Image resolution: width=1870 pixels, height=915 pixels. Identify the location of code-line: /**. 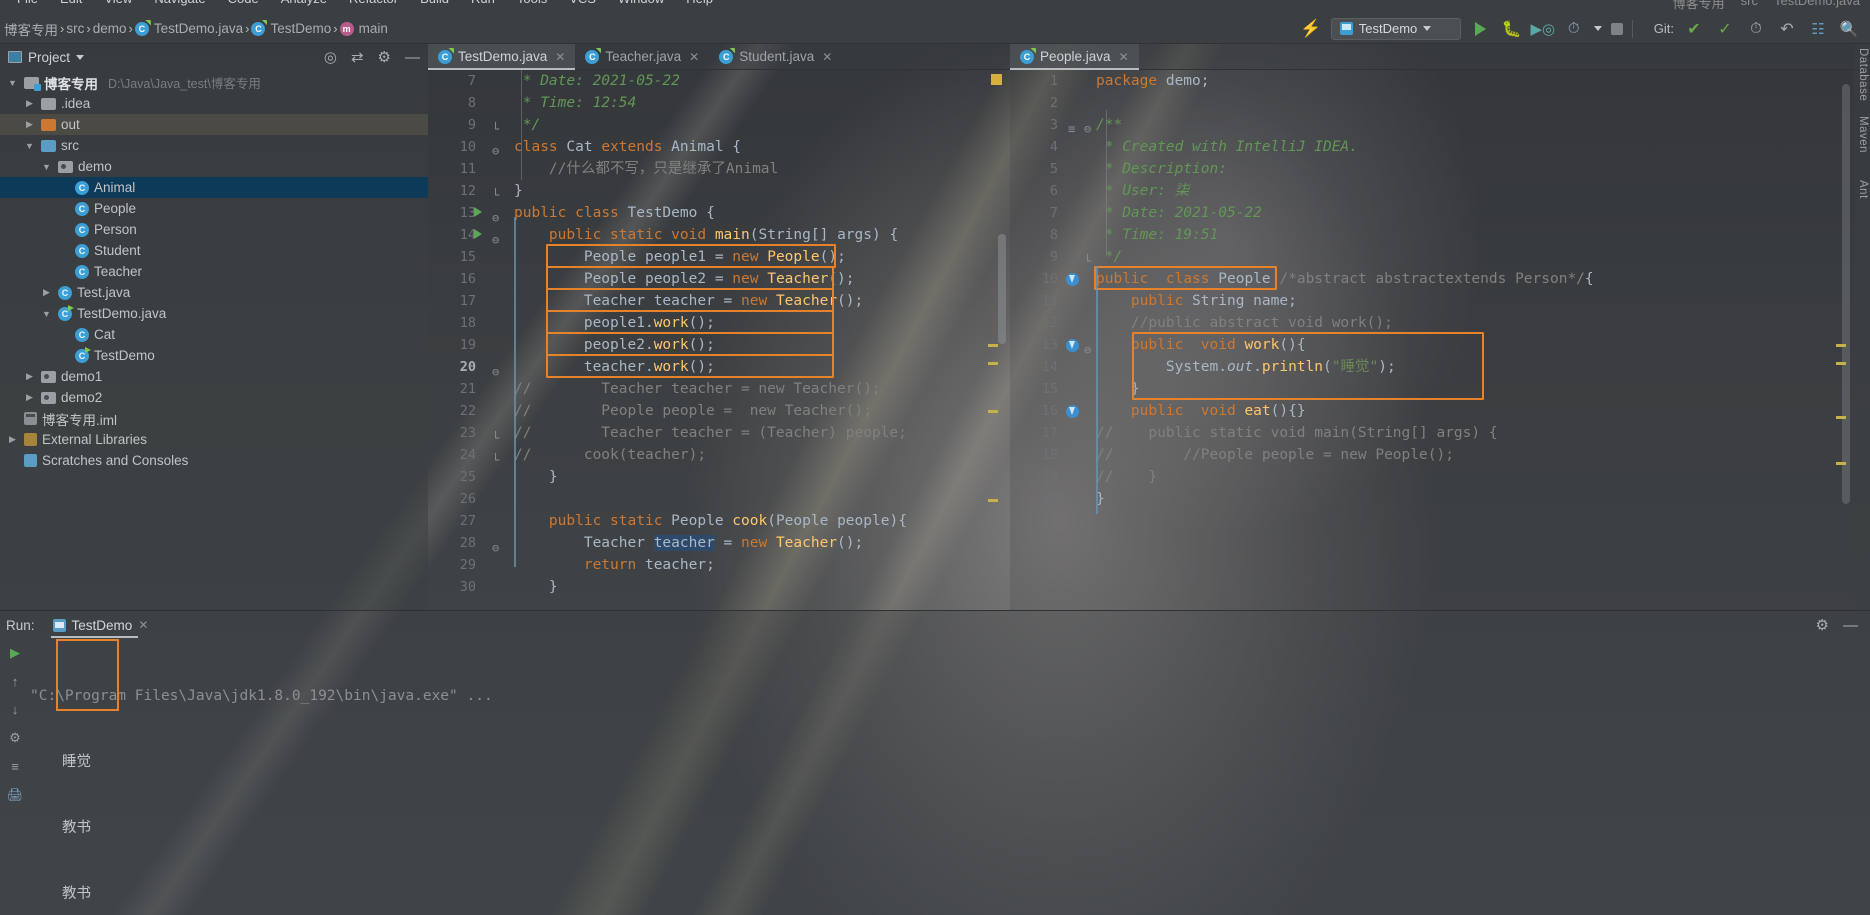
(1109, 125).